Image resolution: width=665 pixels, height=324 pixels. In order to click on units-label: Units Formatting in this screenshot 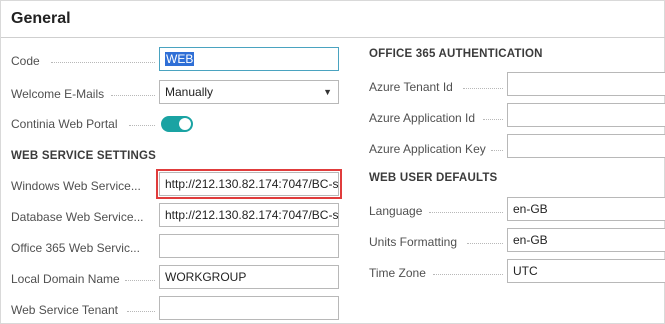, I will do `click(413, 242)`.